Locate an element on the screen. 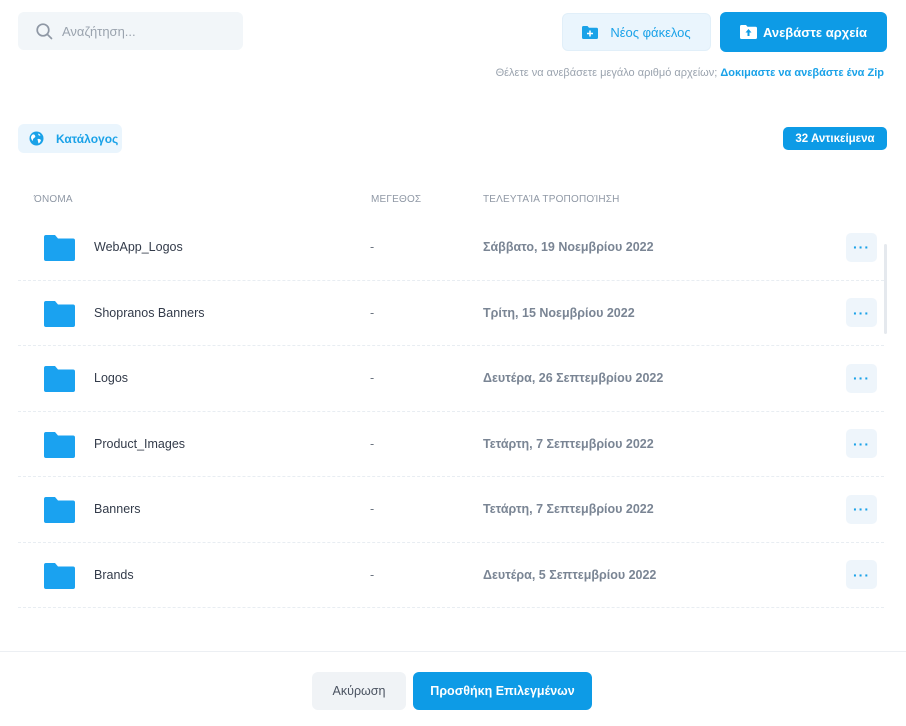  folder-modified-date: Δευτέρα, 26 Σεπτεμβρίου 2022 is located at coordinates (573, 378).